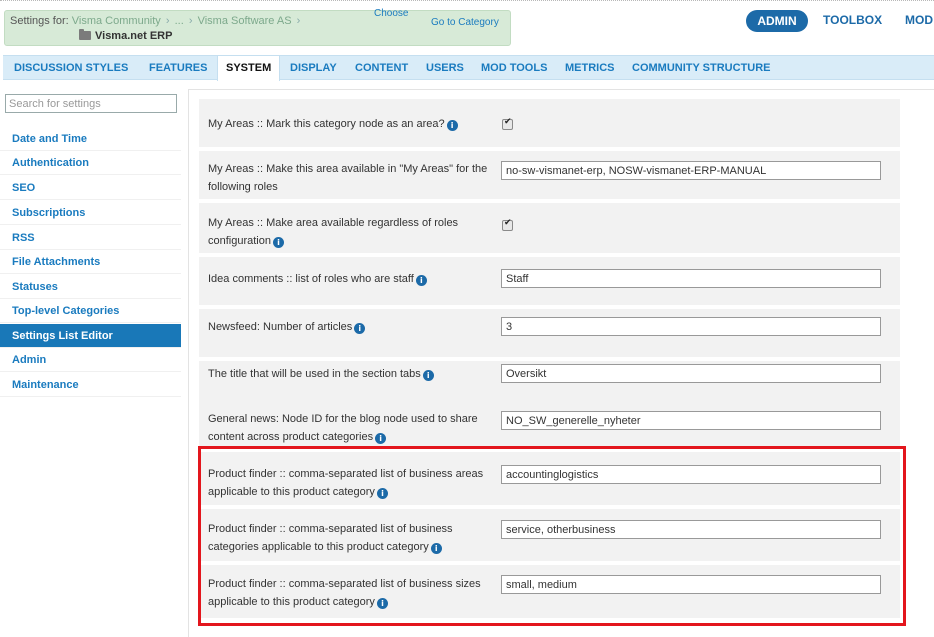 Image resolution: width=934 pixels, height=637 pixels. What do you see at coordinates (90, 311) in the screenshot?
I see `sidebar-item-top-level-categories: Top-level Categories` at bounding box center [90, 311].